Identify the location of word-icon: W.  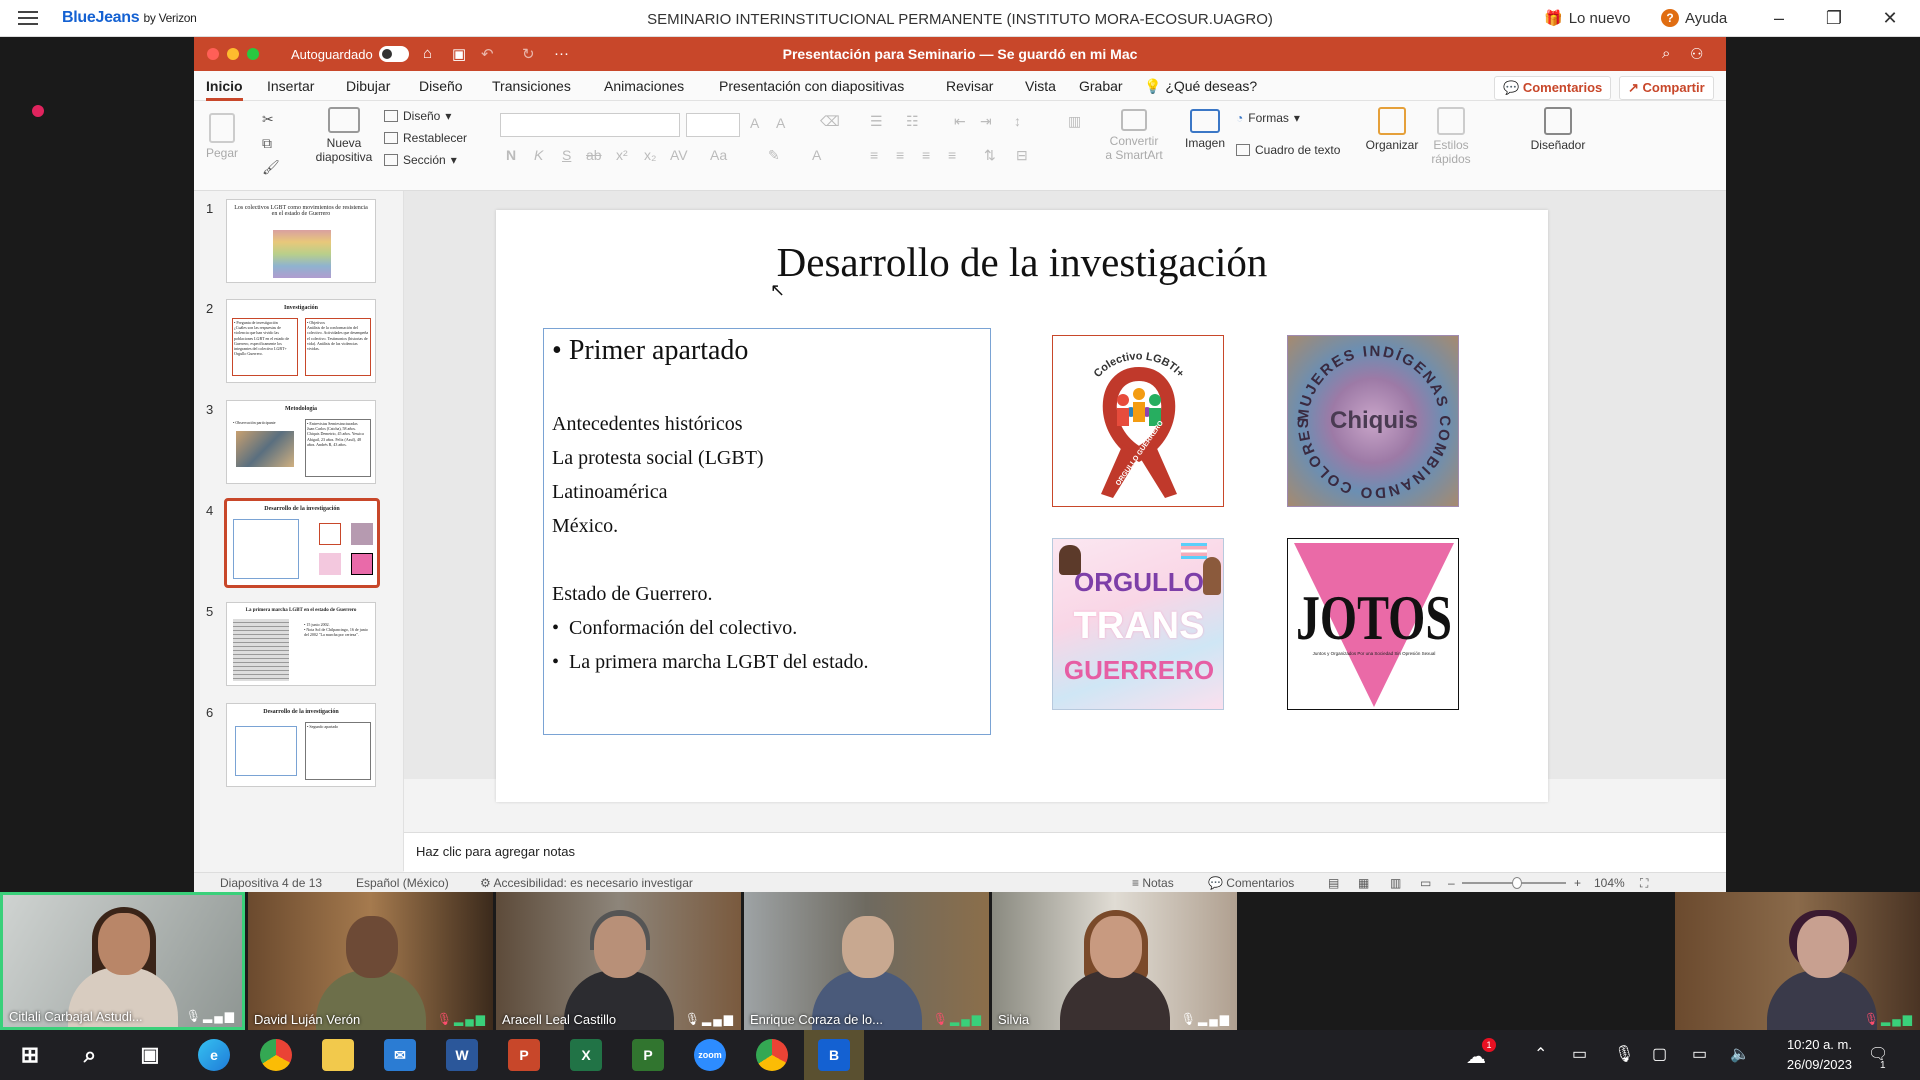
(462, 1055).